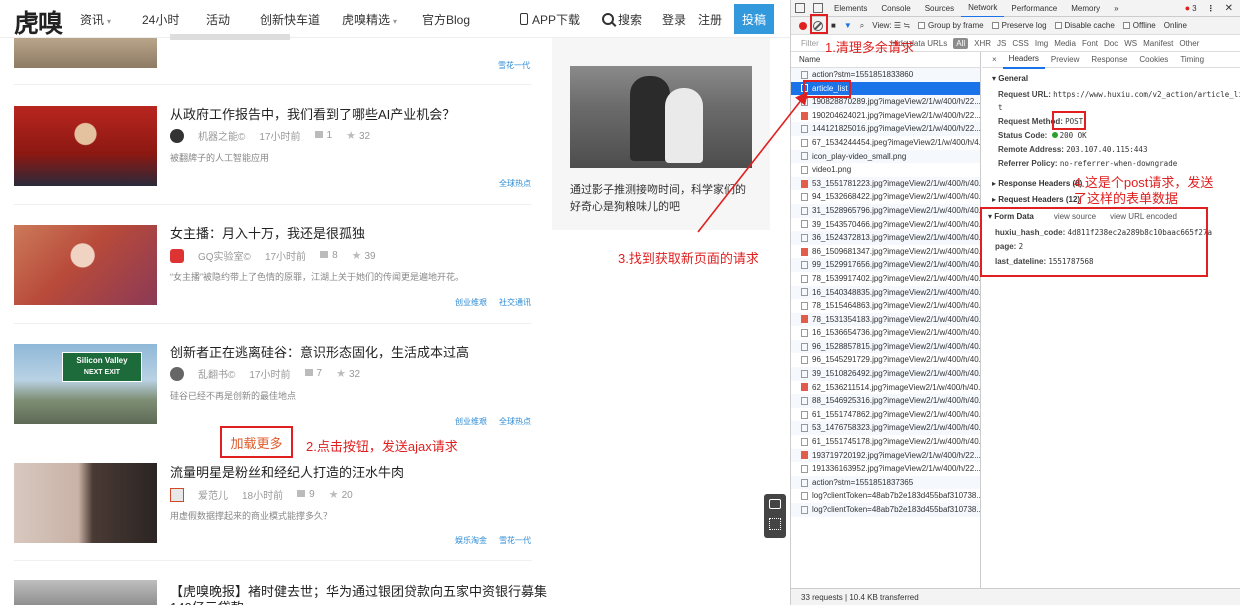  I want to click on annotation-arrows, so click(752, 162).